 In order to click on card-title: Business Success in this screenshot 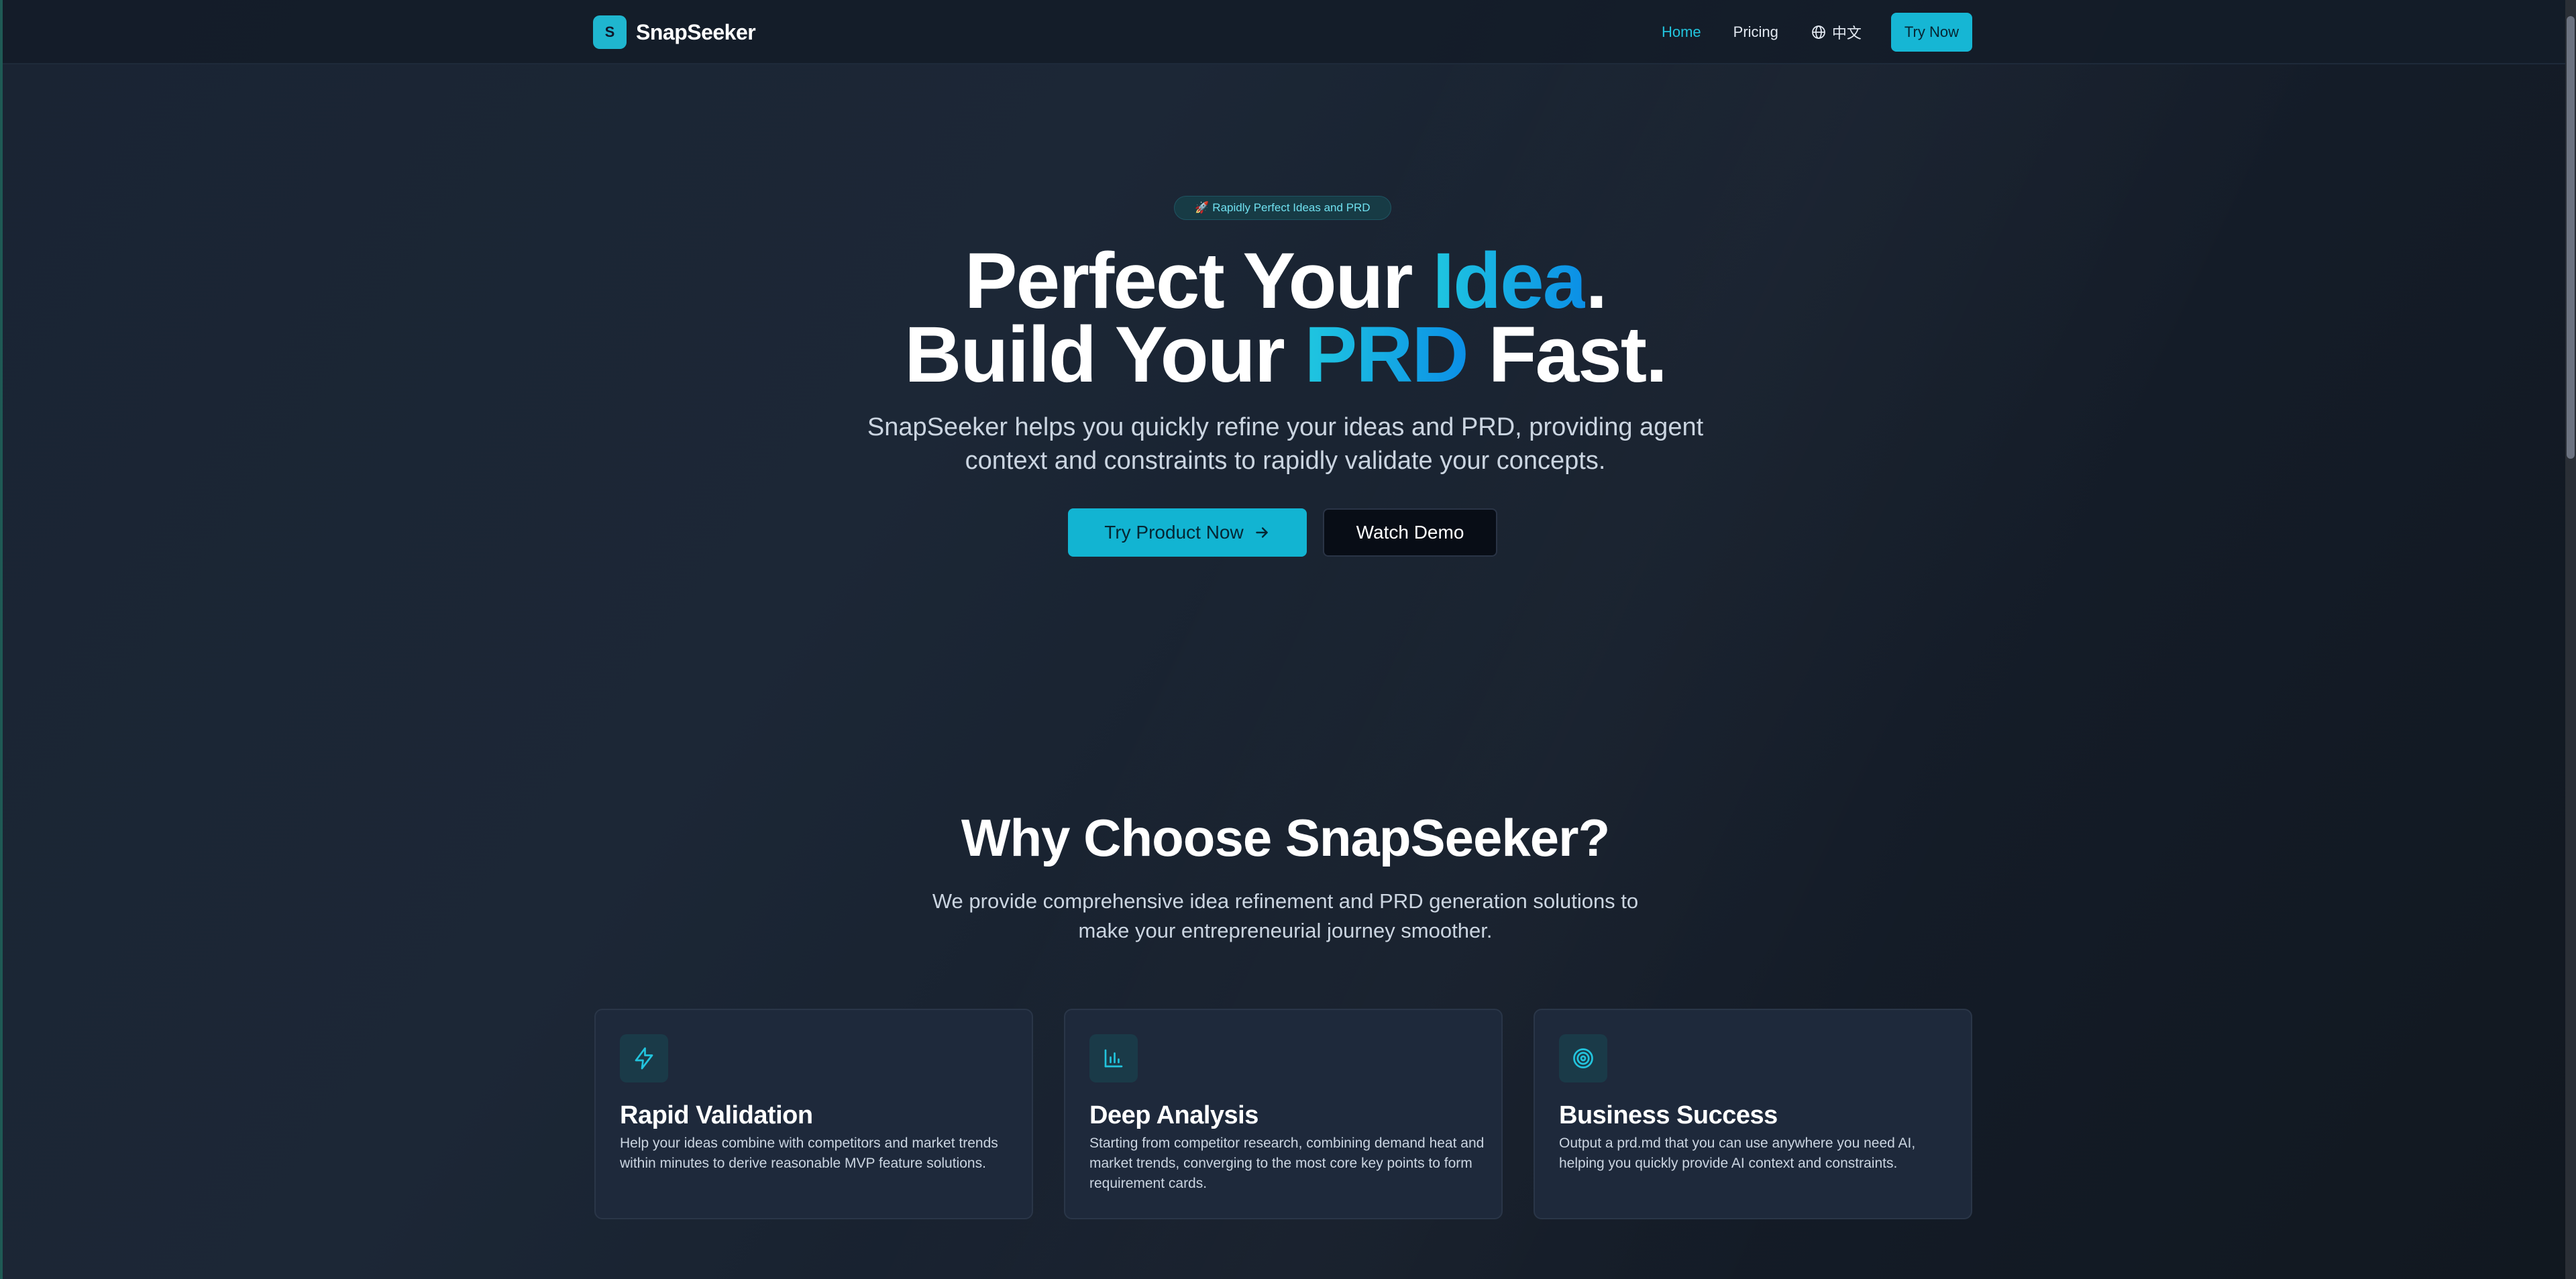, I will do `click(1668, 1115)`.